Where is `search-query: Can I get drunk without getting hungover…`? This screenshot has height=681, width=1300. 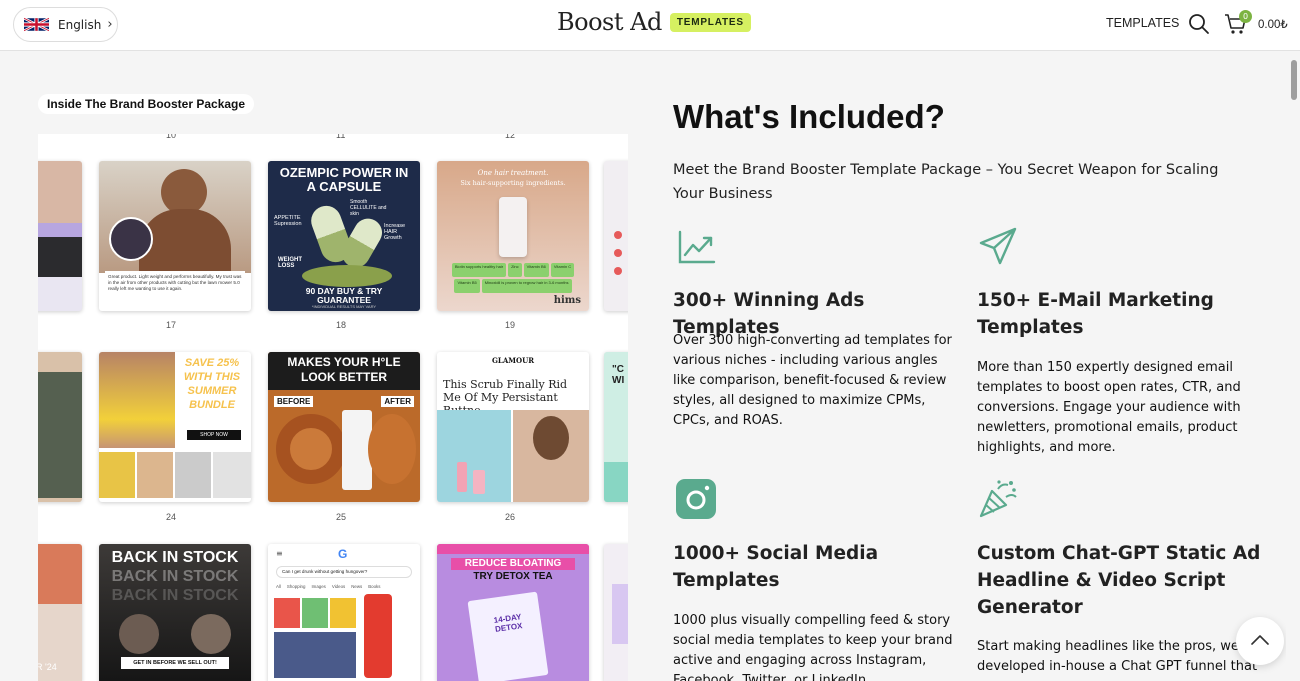
search-query: Can I get drunk without getting hungover… is located at coordinates (344, 572).